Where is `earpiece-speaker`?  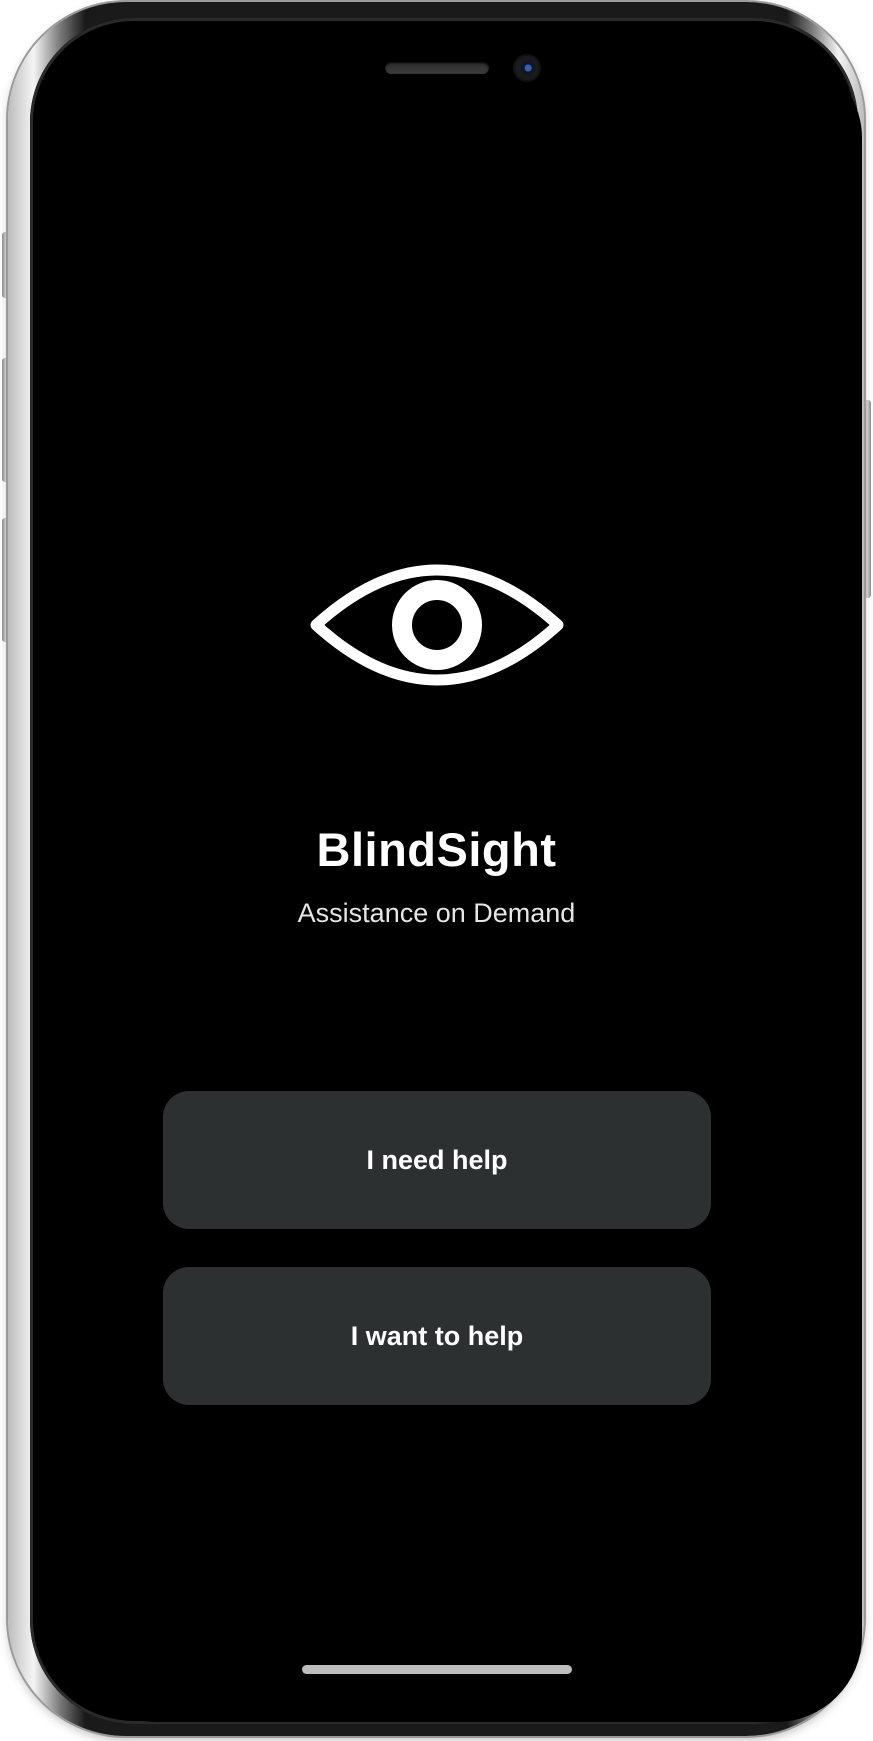 earpiece-speaker is located at coordinates (437, 68).